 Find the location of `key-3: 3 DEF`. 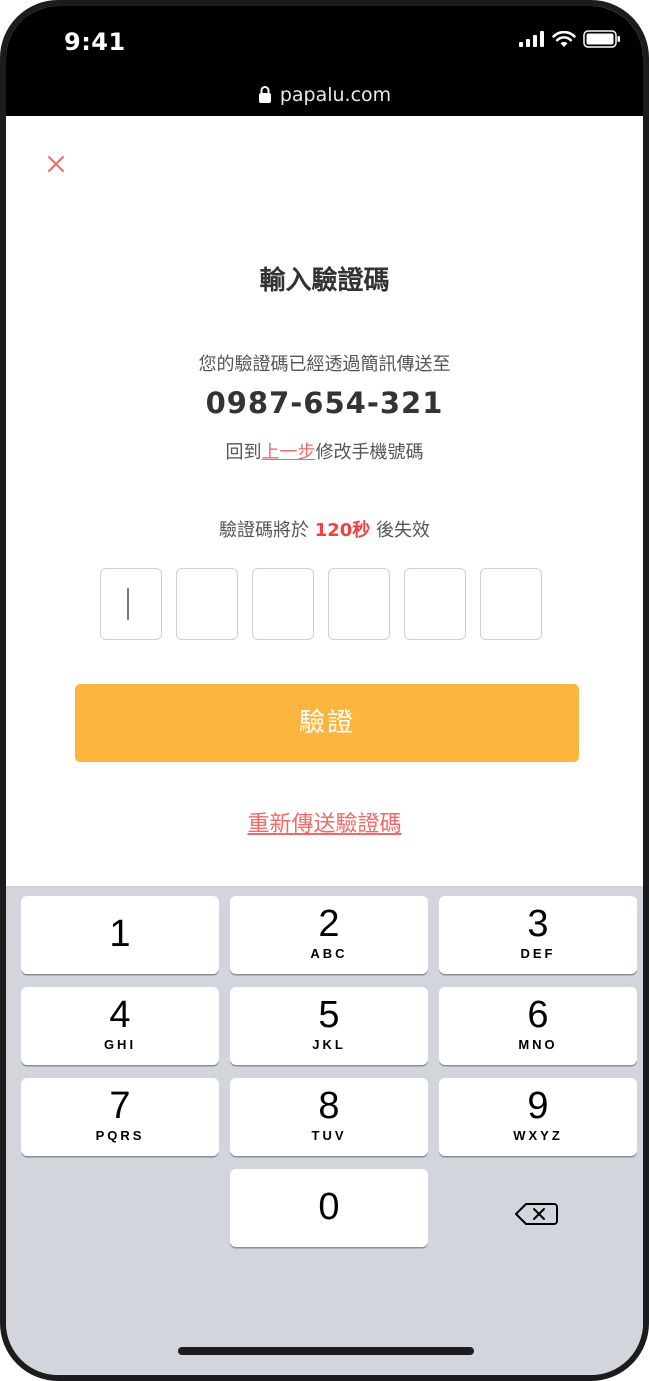

key-3: 3 DEF is located at coordinates (538, 935).